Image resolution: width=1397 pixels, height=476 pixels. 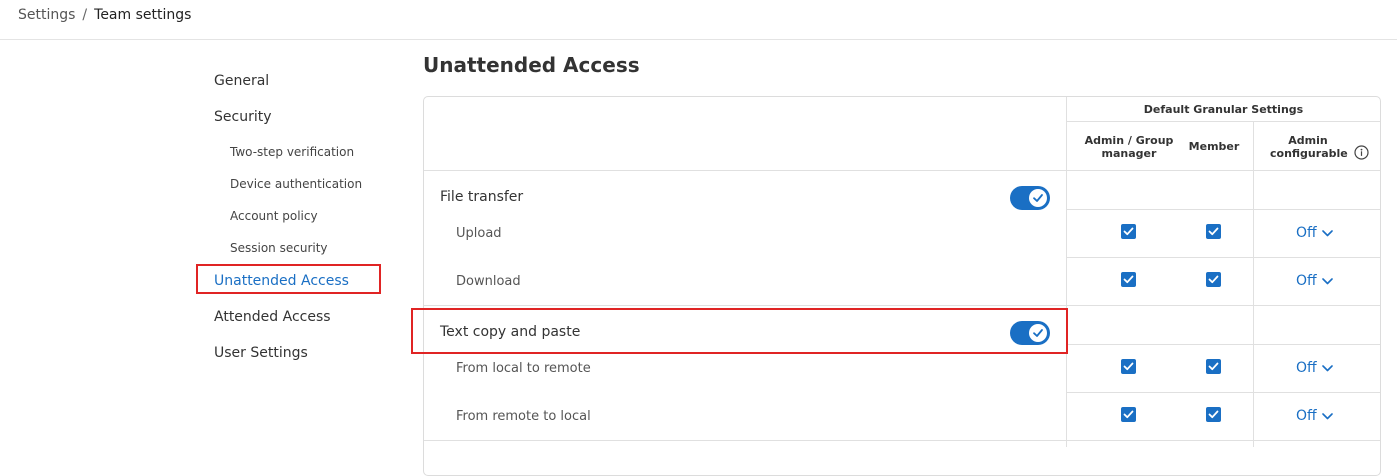 I want to click on remote-to-local-member-checkbox, so click(x=1213, y=414).